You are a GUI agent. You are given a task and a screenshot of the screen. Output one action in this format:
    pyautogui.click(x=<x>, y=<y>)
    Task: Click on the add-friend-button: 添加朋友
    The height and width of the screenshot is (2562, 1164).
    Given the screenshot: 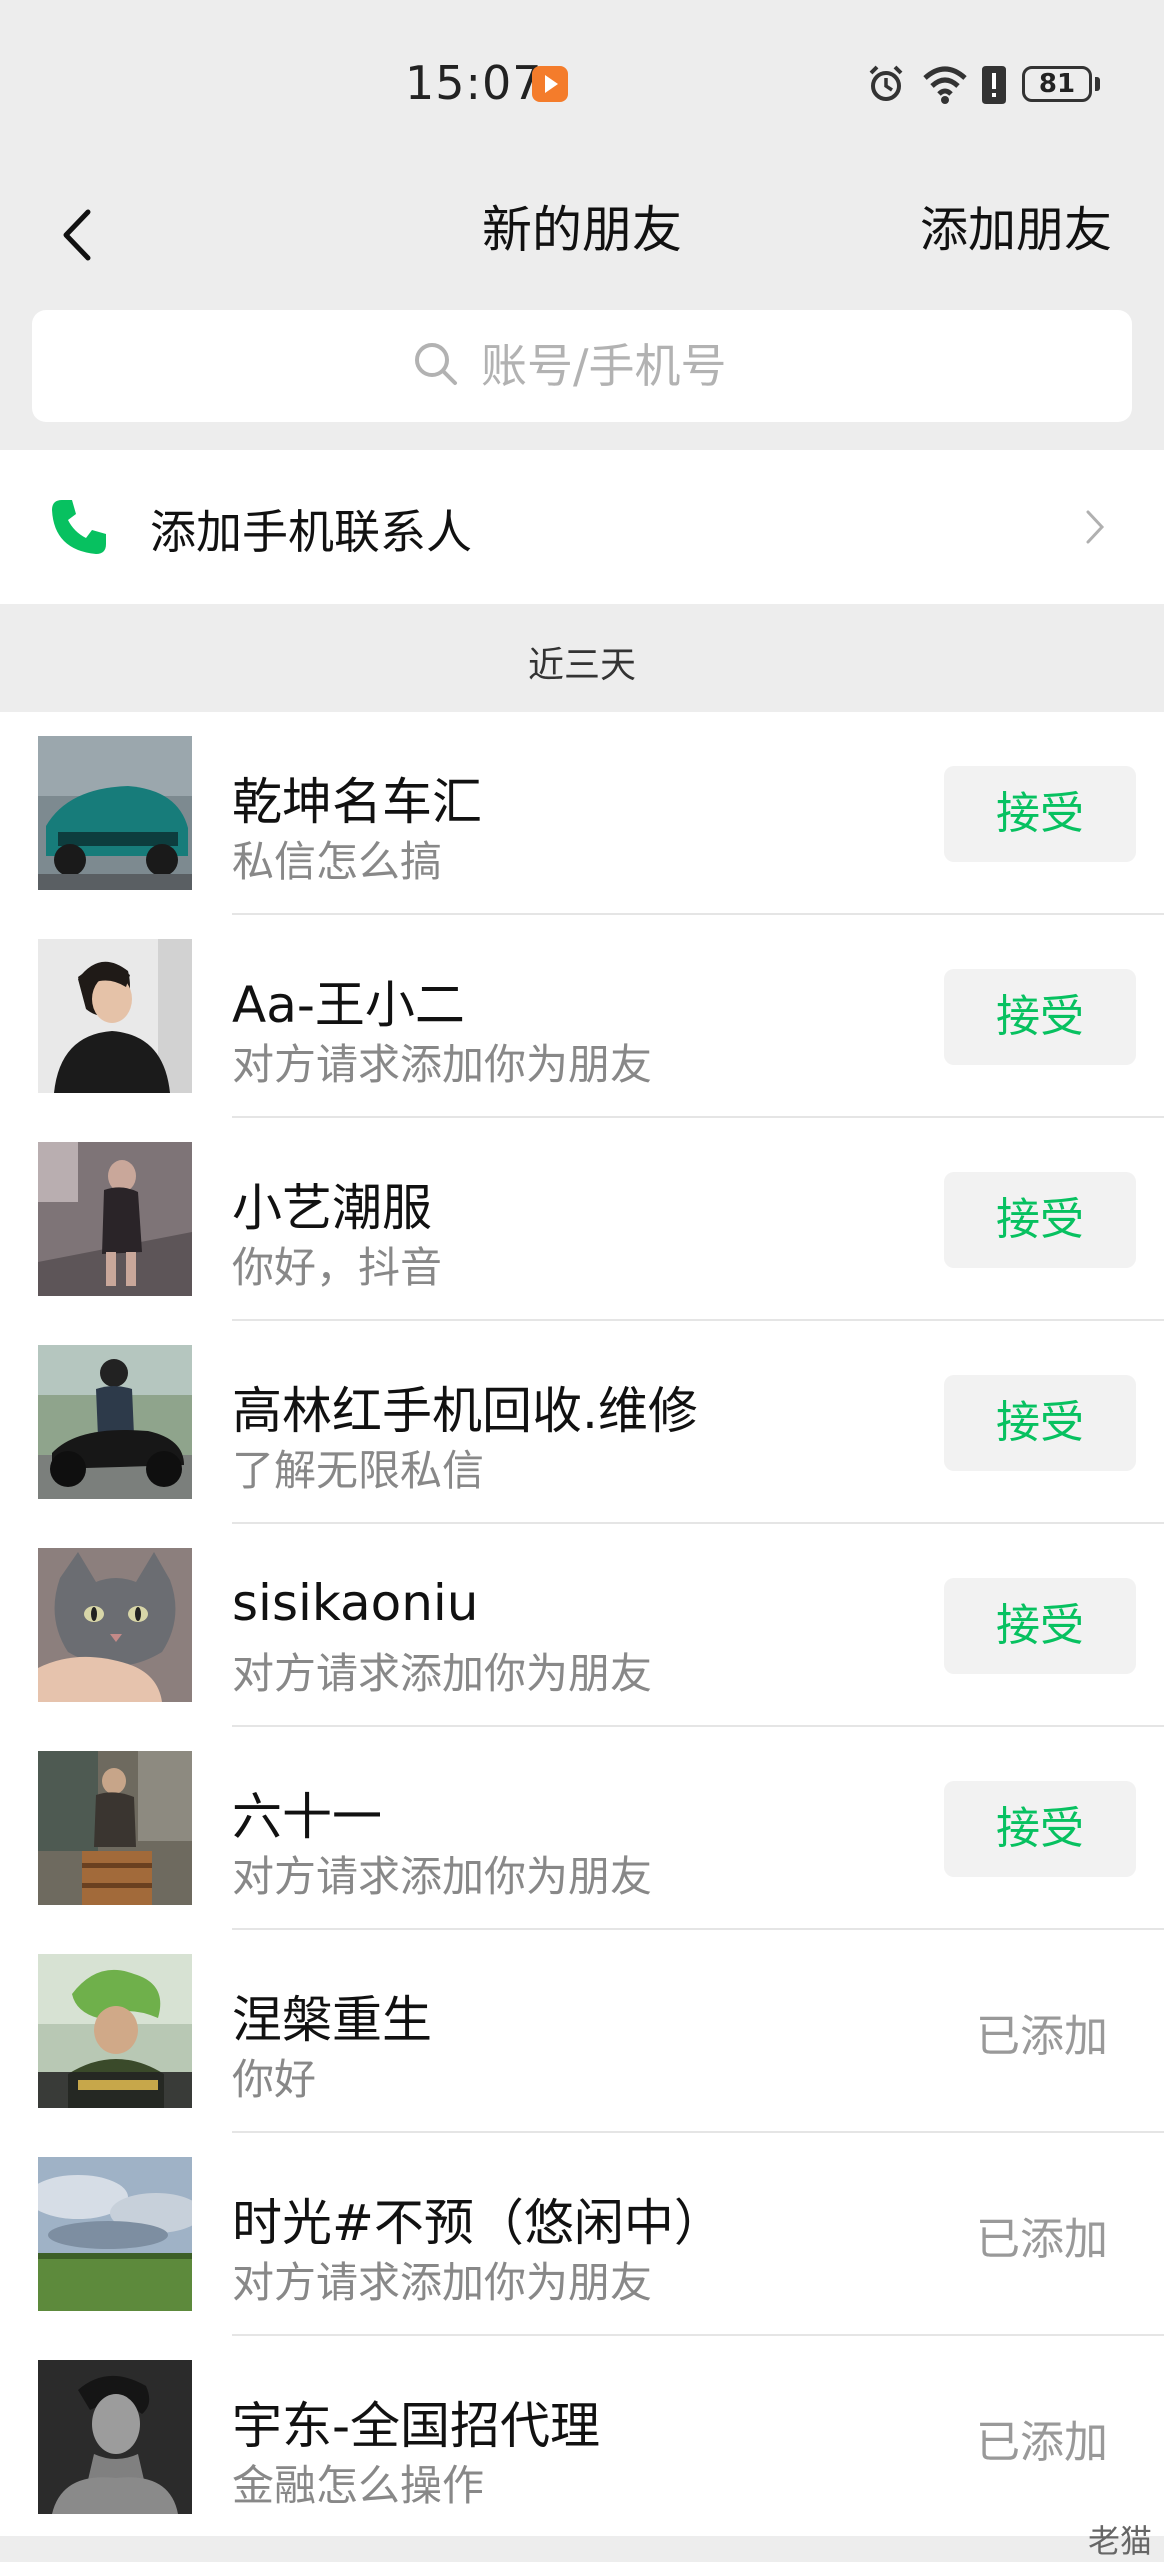 What is the action you would take?
    pyautogui.click(x=1016, y=225)
    